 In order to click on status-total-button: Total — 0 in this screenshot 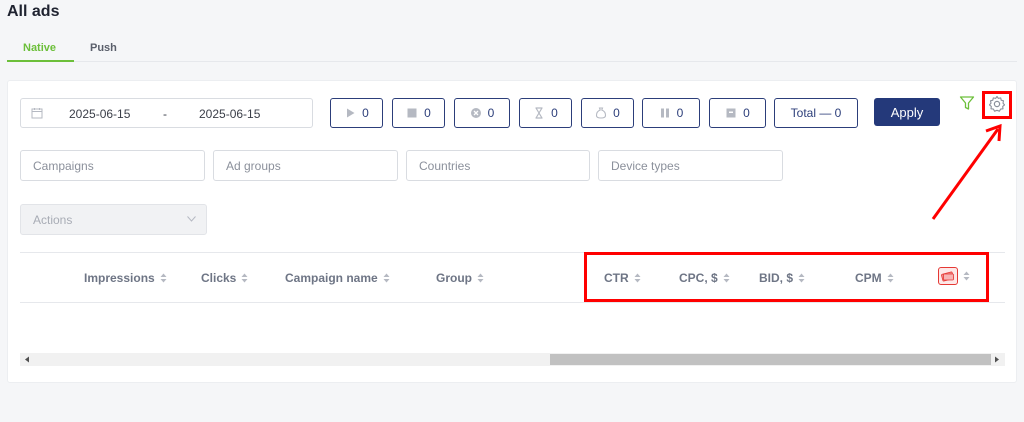, I will do `click(816, 113)`.